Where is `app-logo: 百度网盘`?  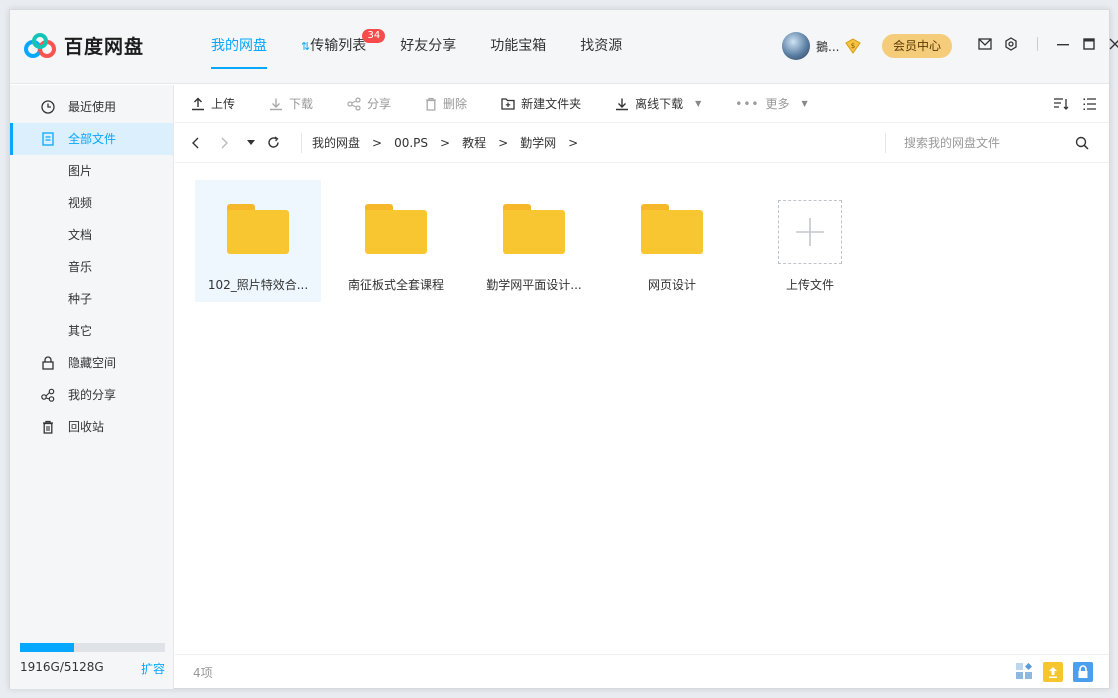 app-logo: 百度网盘 is located at coordinates (84, 45).